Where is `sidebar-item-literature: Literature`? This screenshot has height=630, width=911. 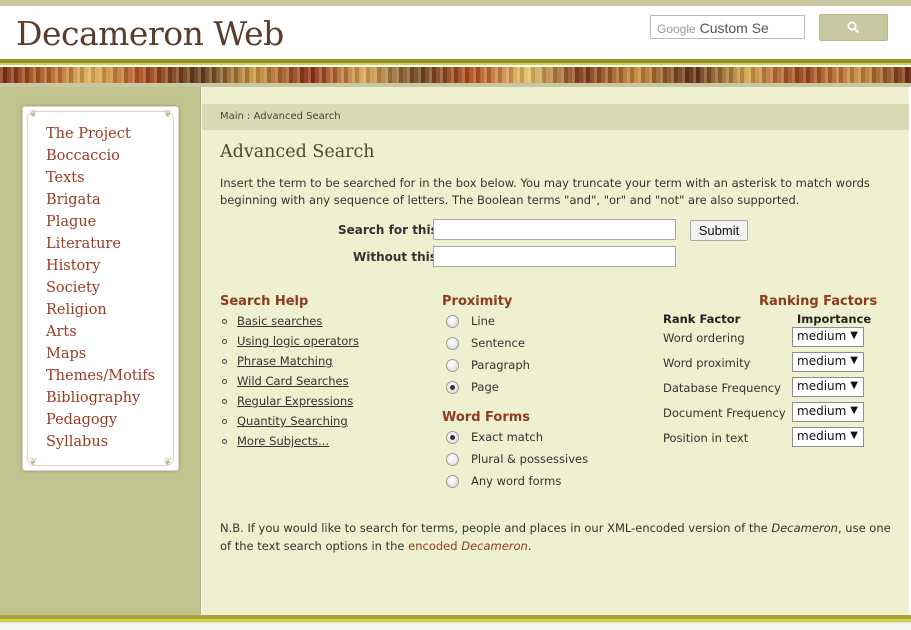
sidebar-item-literature: Literature is located at coordinates (100, 244).